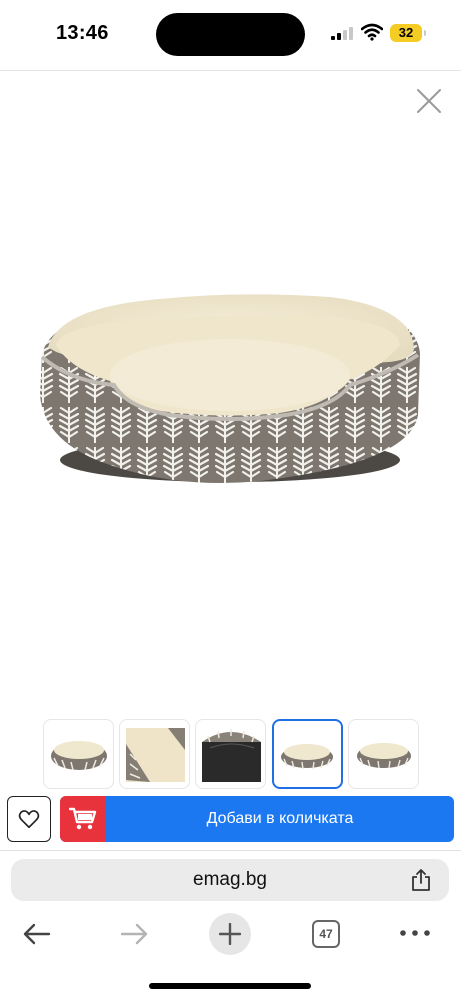  I want to click on add-to-cart-label: Добави в количката, so click(280, 818).